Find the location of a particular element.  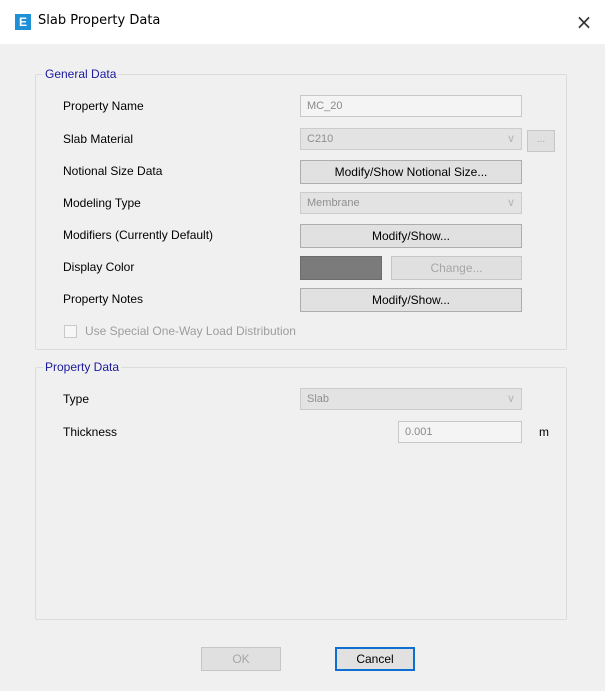

property-name-label: Property Name is located at coordinates (103, 106).